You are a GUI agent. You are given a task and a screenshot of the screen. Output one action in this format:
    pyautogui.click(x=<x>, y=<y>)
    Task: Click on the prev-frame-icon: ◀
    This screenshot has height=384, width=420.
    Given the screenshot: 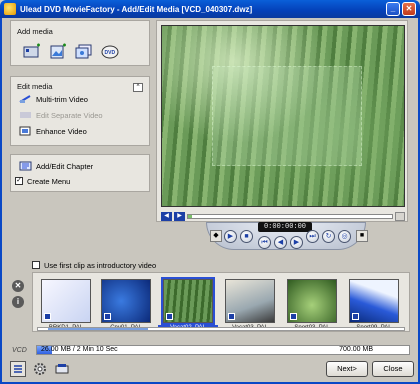 What is the action you would take?
    pyautogui.click(x=280, y=242)
    